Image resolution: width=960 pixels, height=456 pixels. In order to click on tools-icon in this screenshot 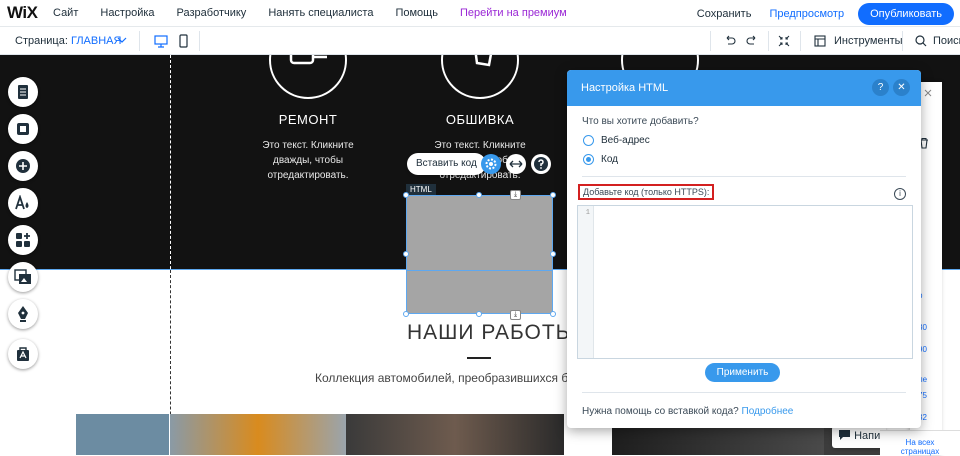, I will do `click(820, 41)`.